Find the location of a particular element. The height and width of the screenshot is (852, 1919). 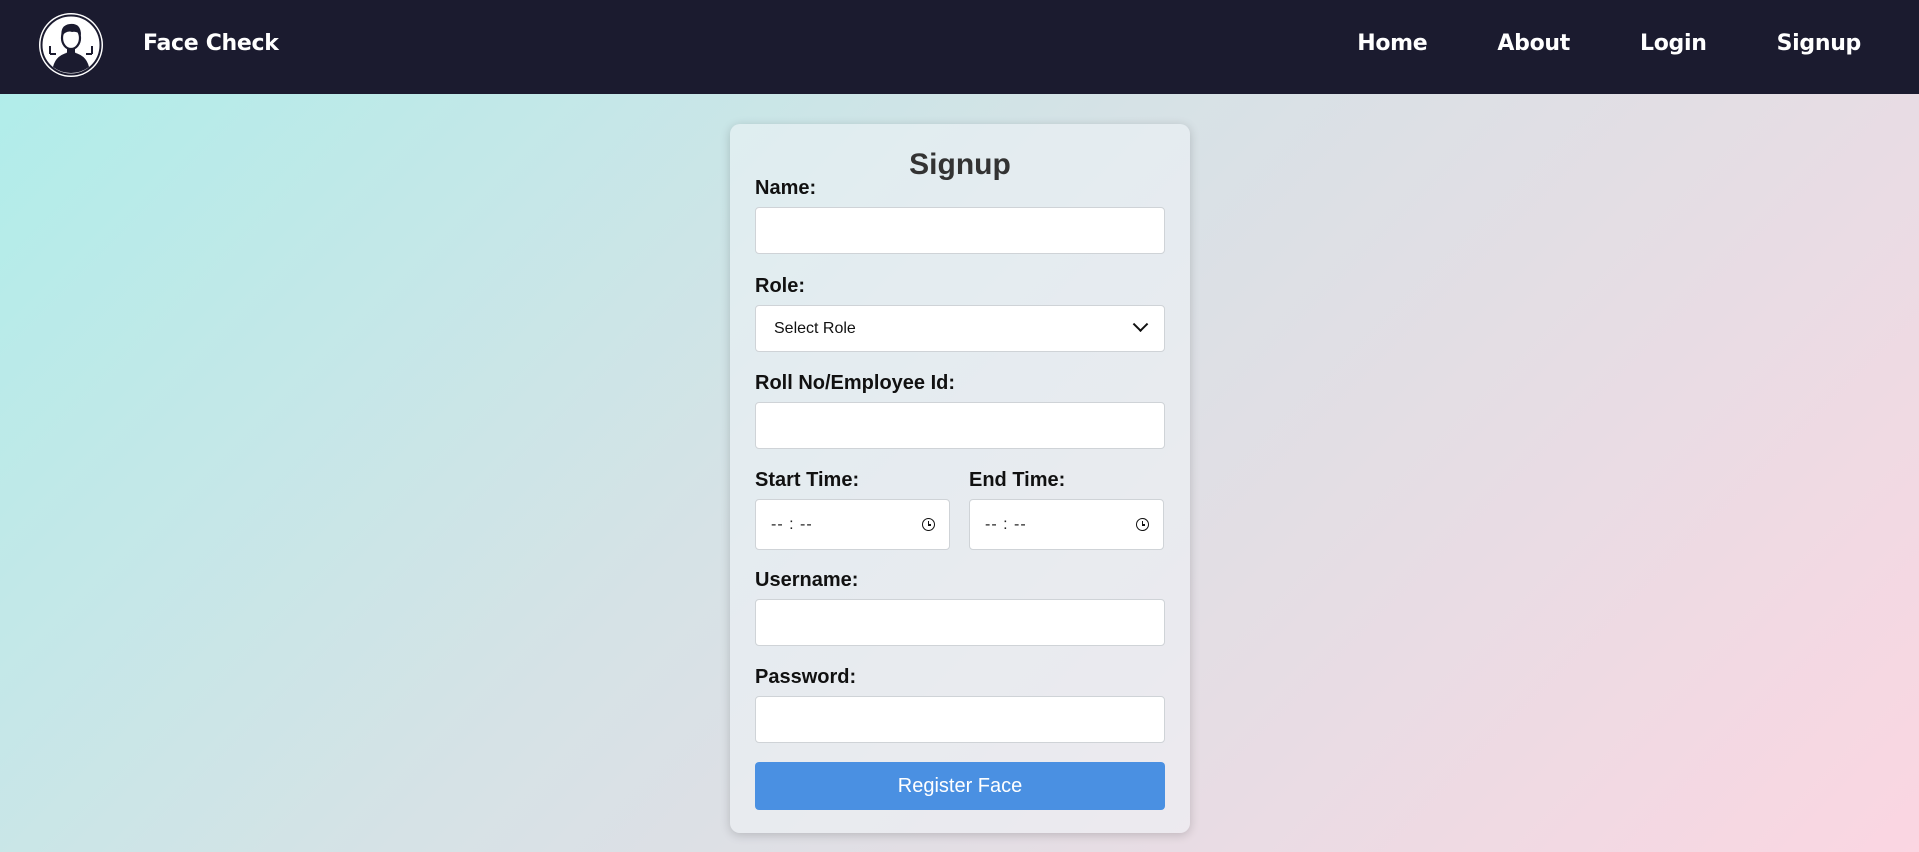

password-label: Password: is located at coordinates (806, 677).